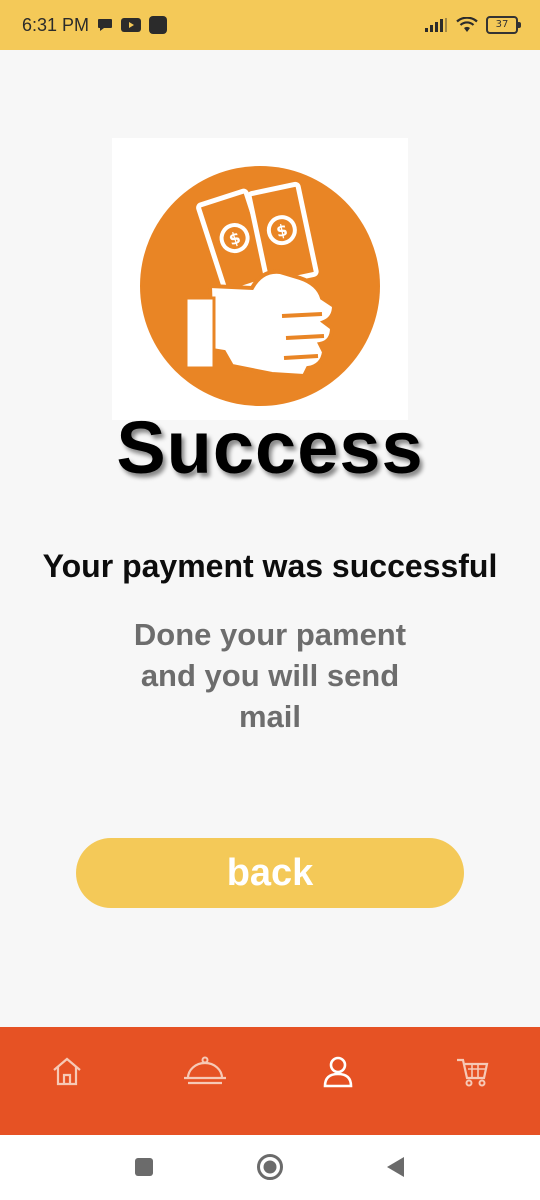  I want to click on payment-subtext: Done your pament and you will send mail, so click(270, 675).